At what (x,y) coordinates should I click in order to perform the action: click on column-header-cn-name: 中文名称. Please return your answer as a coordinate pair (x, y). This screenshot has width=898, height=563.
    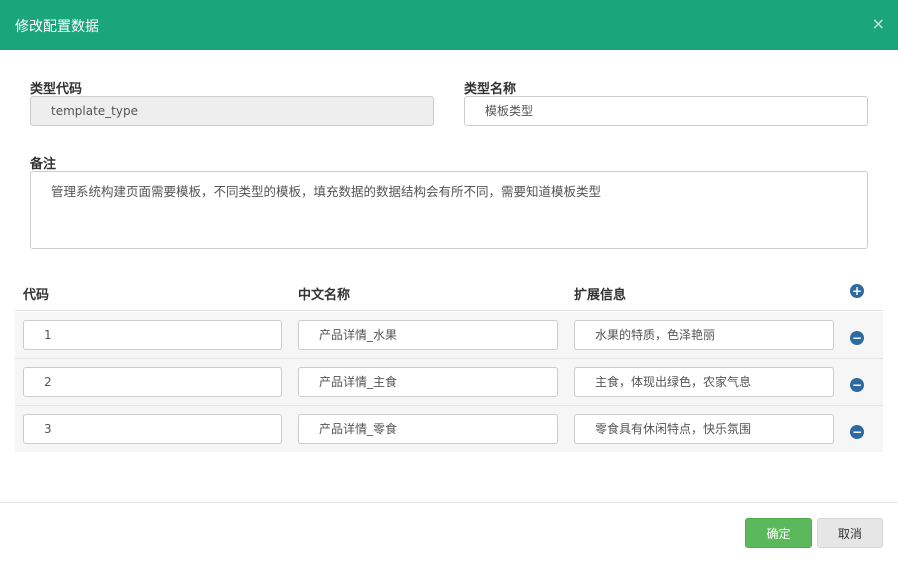
    Looking at the image, I should click on (324, 295).